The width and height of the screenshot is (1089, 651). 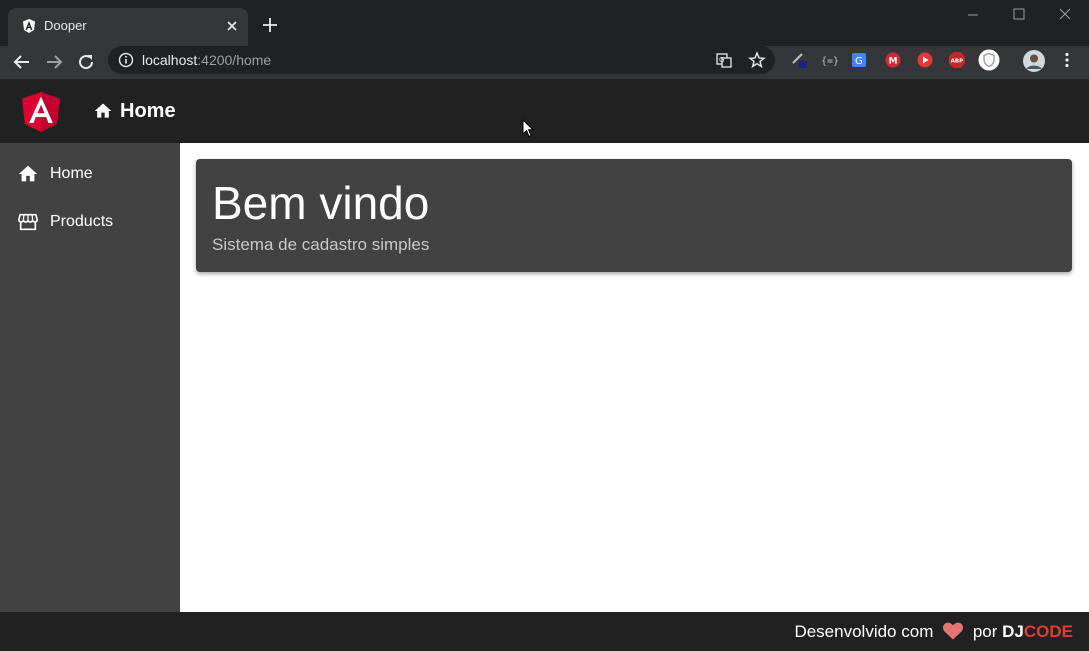 What do you see at coordinates (128, 27) in the screenshot?
I see `browser-tab: Dooper` at bounding box center [128, 27].